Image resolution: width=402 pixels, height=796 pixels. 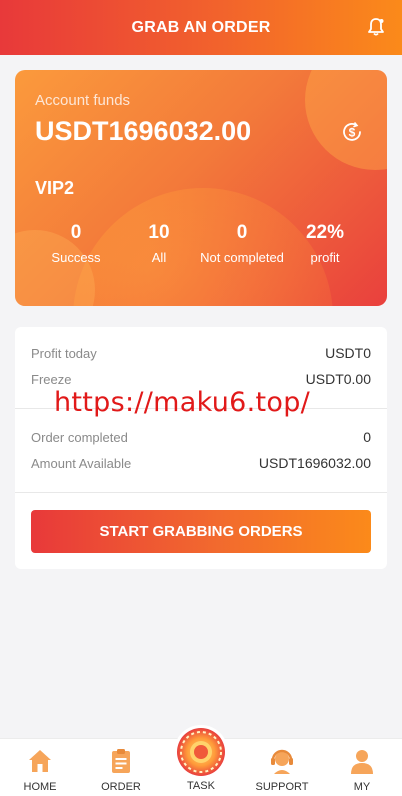 What do you see at coordinates (40, 787) in the screenshot?
I see `tab-label: HOME` at bounding box center [40, 787].